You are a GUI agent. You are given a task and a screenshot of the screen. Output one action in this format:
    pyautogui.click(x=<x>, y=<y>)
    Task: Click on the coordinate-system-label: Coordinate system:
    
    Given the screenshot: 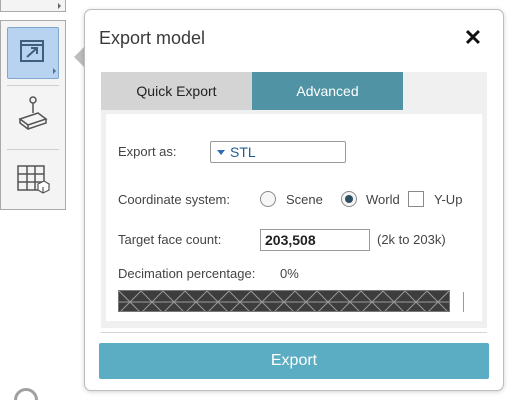 What is the action you would take?
    pyautogui.click(x=174, y=199)
    